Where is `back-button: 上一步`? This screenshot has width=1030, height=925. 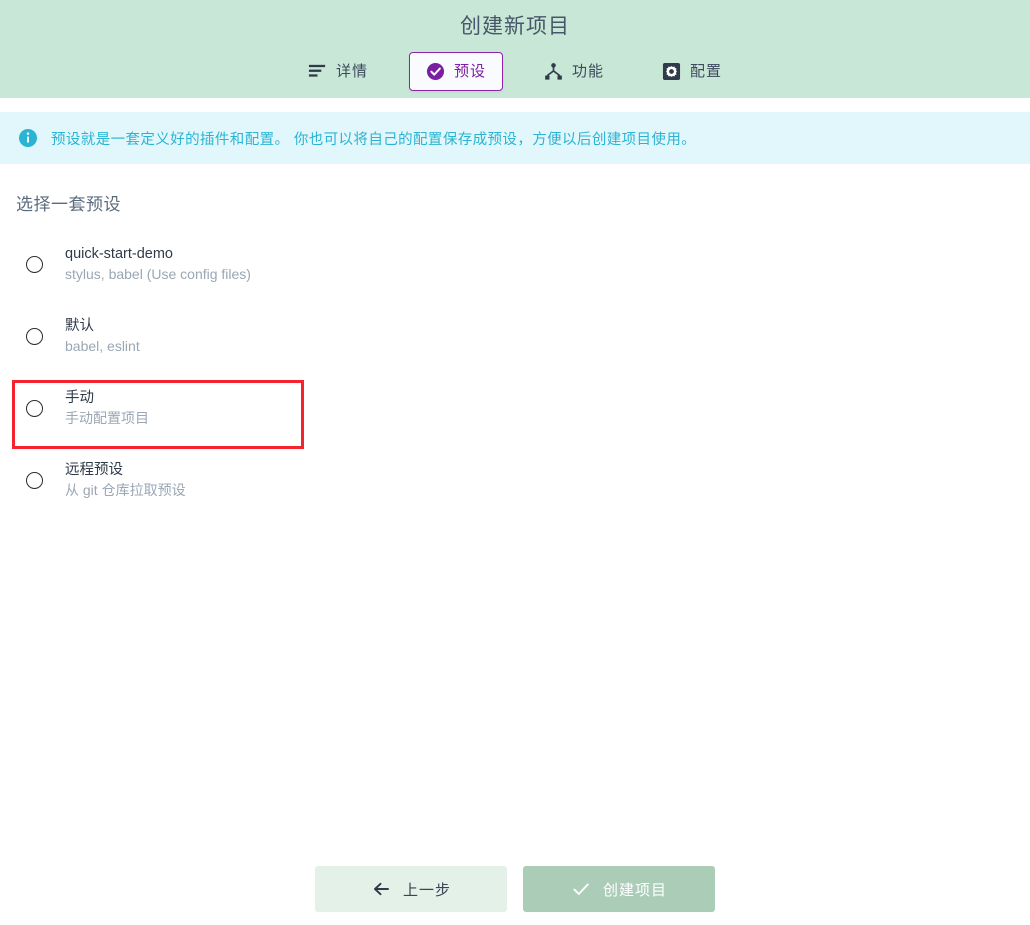 back-button: 上一步 is located at coordinates (411, 889).